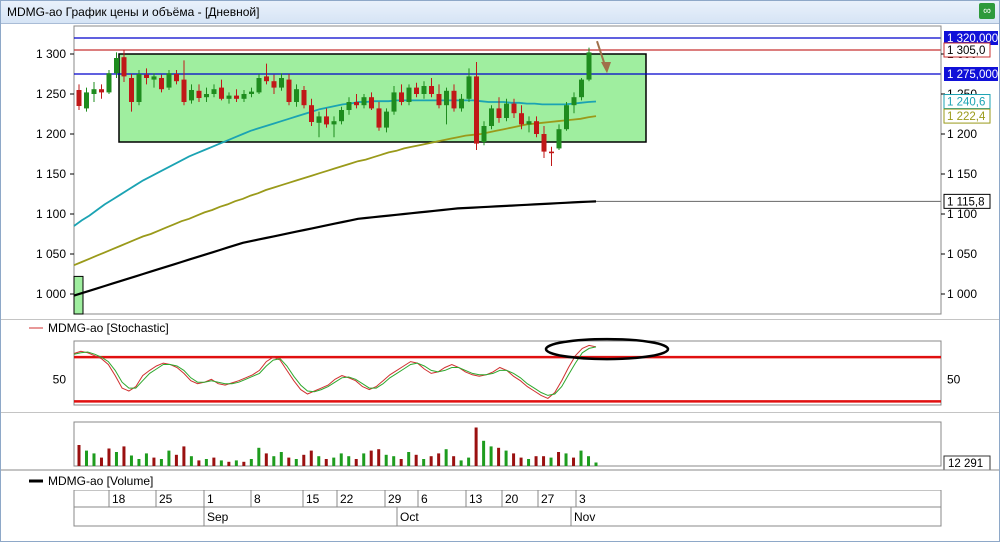 This screenshot has width=1000, height=542. Describe the element at coordinates (424, 499) in the screenshot. I see `day-label: 6` at that location.